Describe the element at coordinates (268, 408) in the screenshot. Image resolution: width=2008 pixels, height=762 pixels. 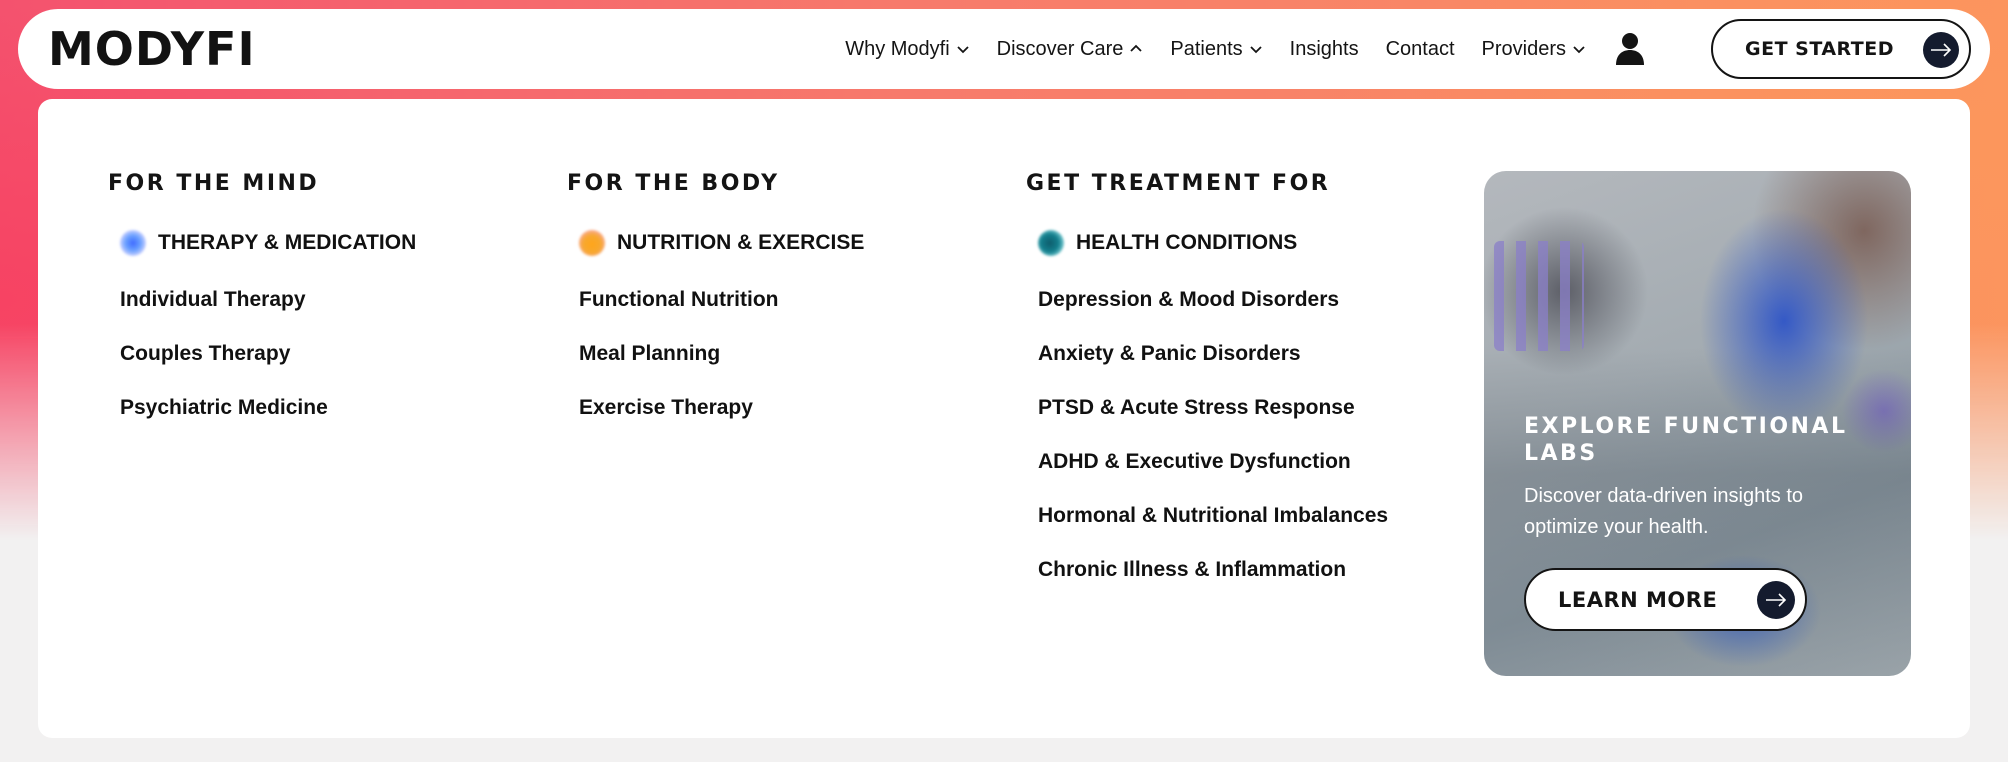
I see `menu-link-psychiatric-medicine: Psychiatric Medicine` at that location.